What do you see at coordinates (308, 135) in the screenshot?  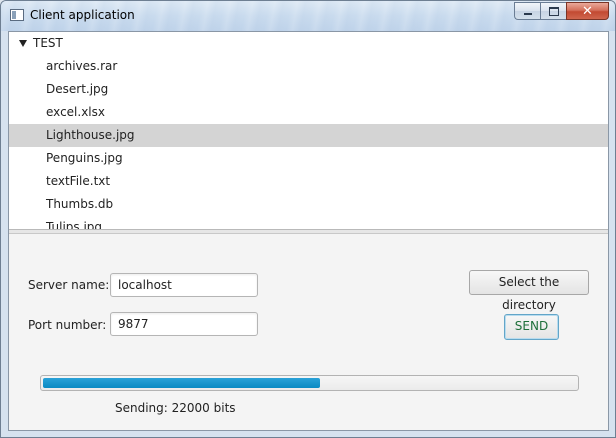 I see `tree-item-selected: Lighthouse.jpg` at bounding box center [308, 135].